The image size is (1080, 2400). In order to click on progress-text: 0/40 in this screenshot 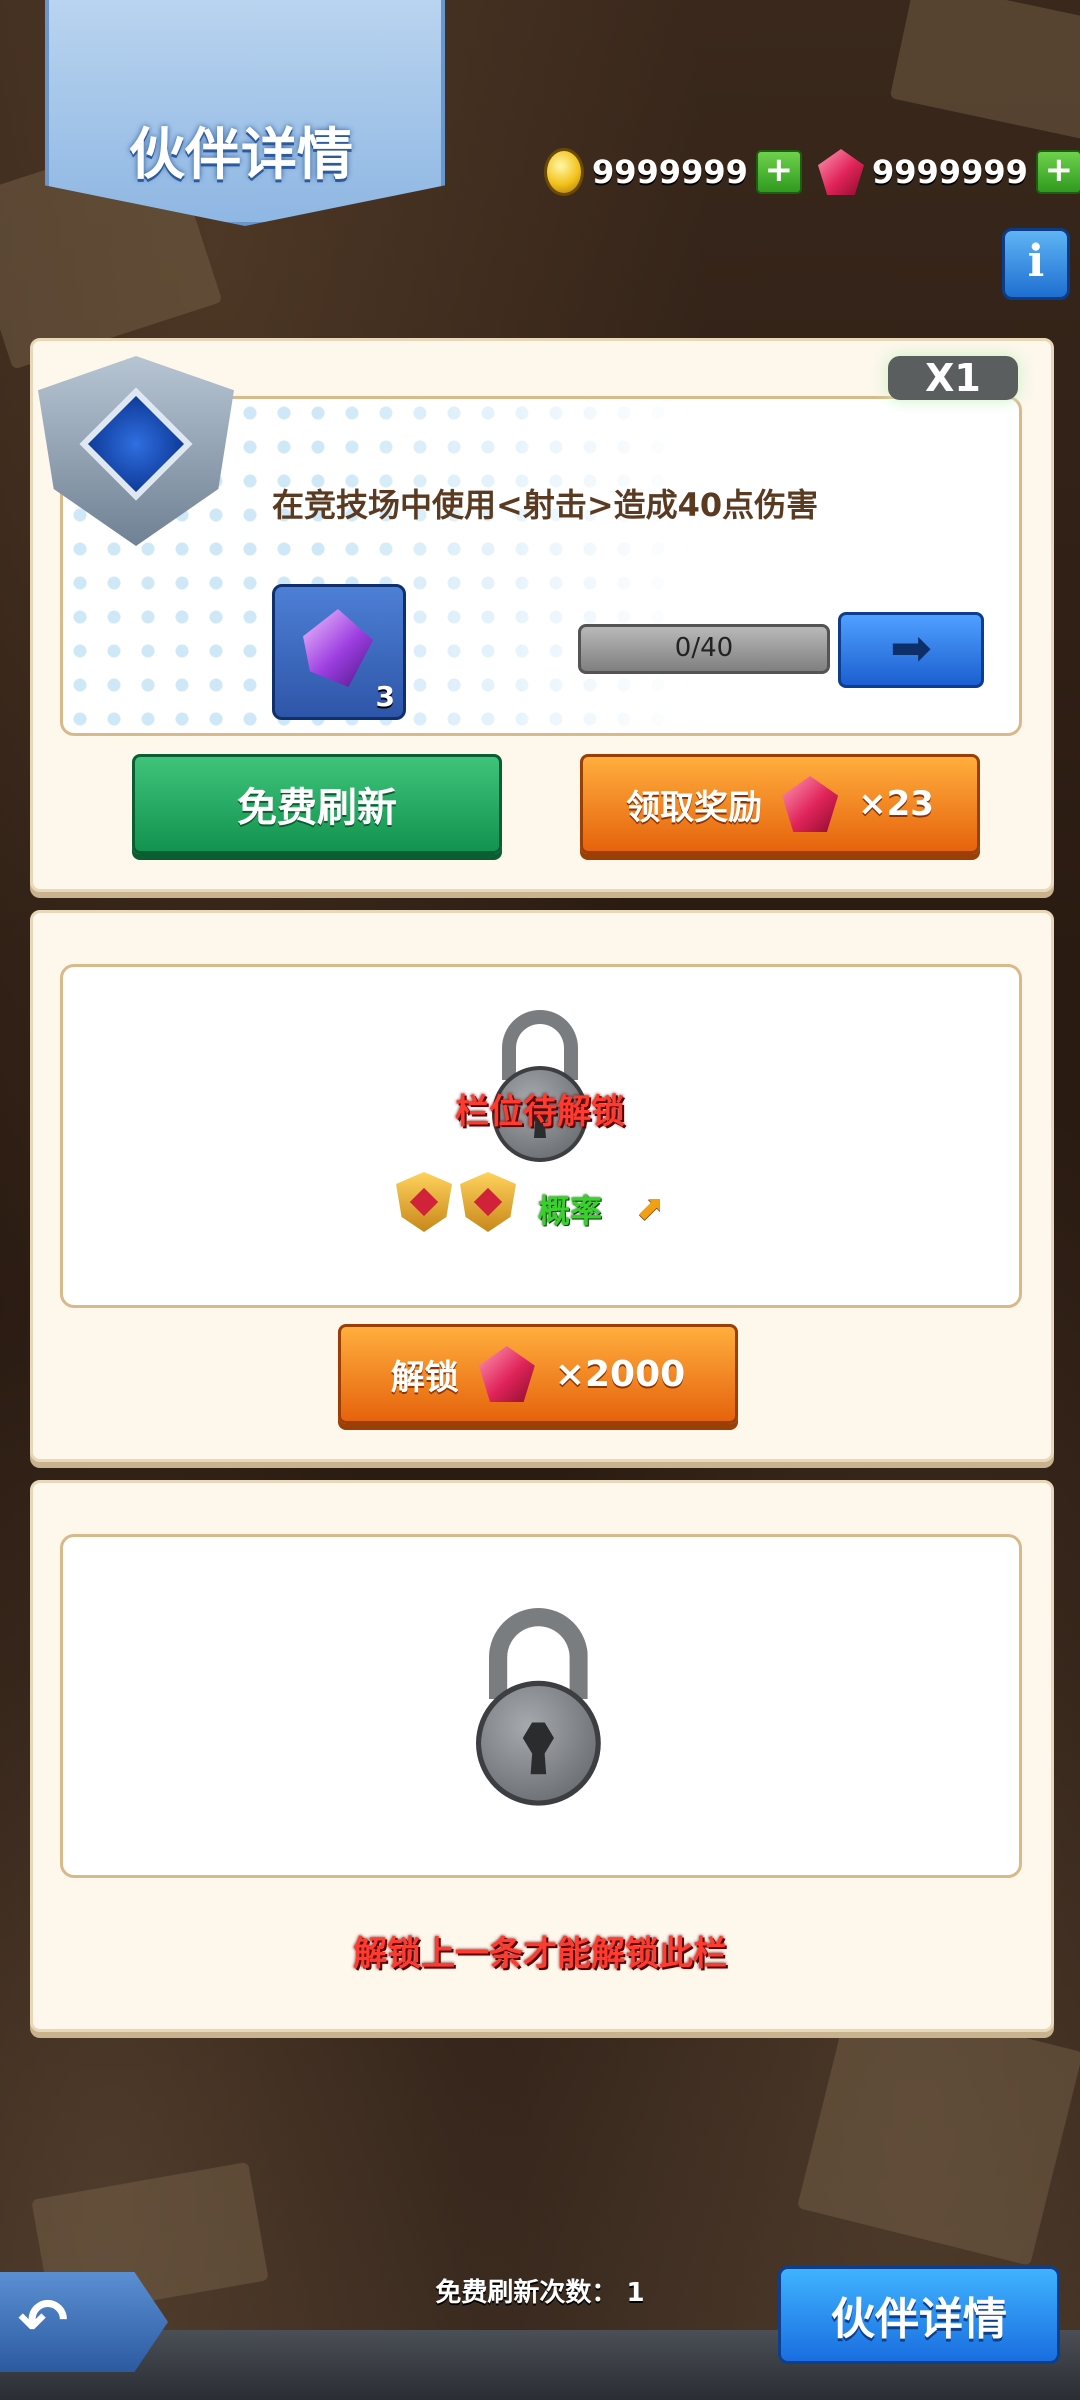, I will do `click(704, 648)`.